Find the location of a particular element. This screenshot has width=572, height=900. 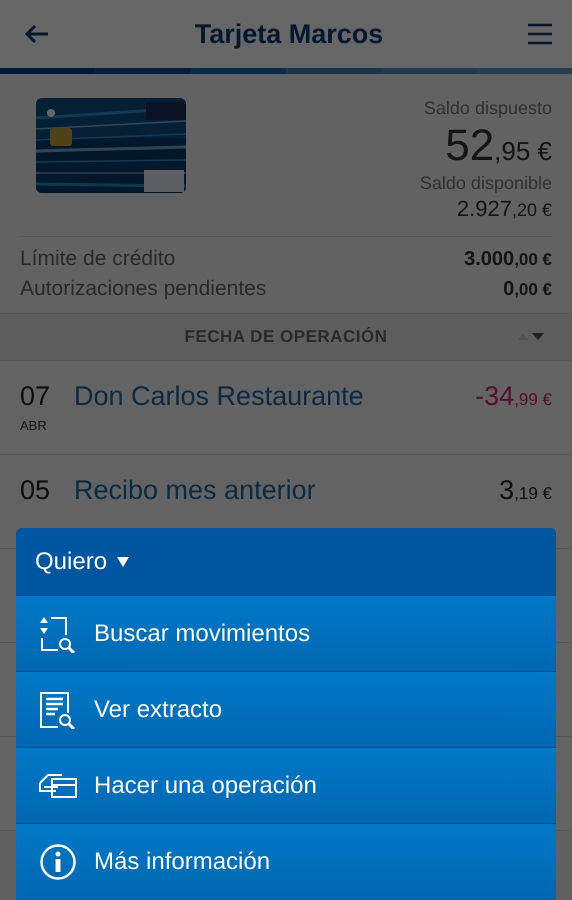

limit-amount: 0,00 € is located at coordinates (527, 289).